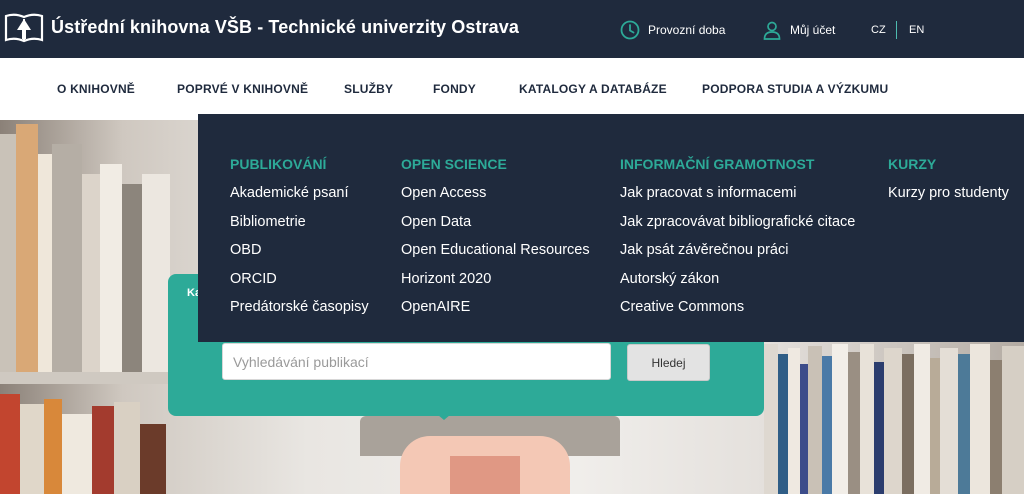  Describe the element at coordinates (495, 247) in the screenshot. I see `dropdown-item: Open Educational Resources` at that location.